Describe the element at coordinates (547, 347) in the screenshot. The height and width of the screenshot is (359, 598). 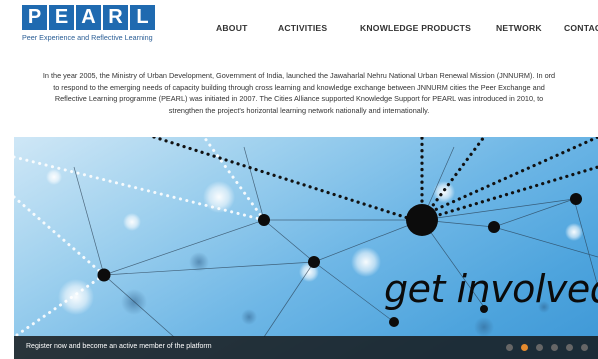
I see `slider-pagination` at that location.